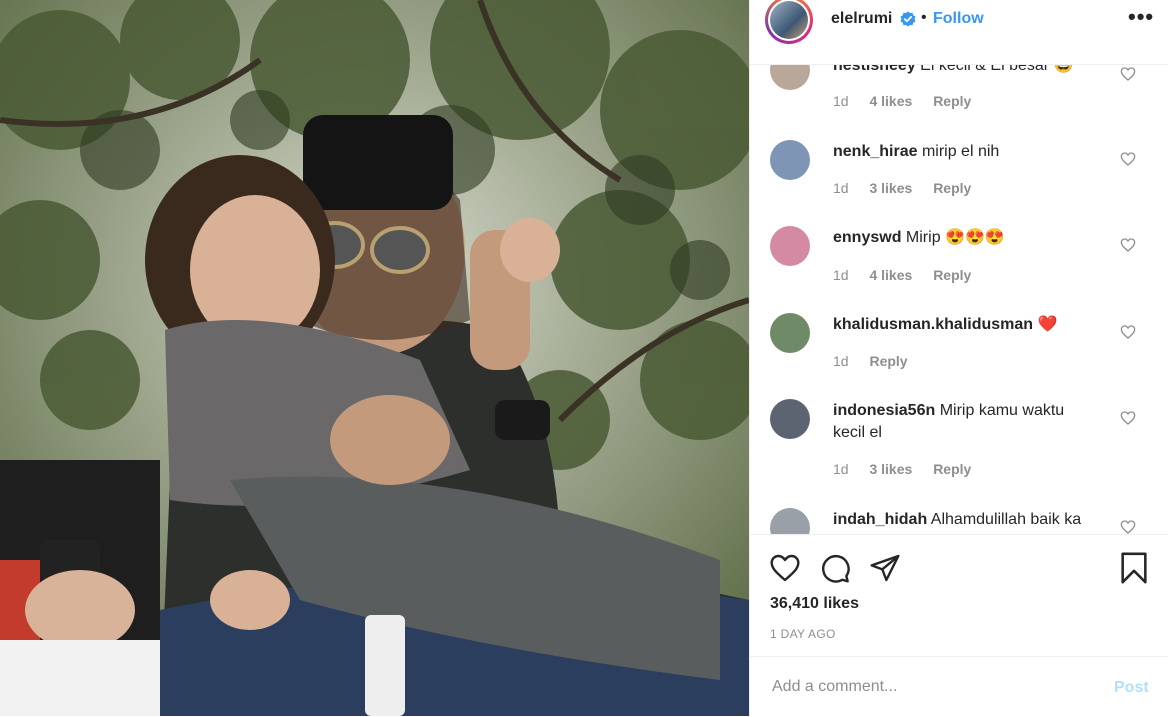 This screenshot has width=1168, height=717. What do you see at coordinates (1006, 519) in the screenshot?
I see `comment-text: Alhamdulillah baik ka` at bounding box center [1006, 519].